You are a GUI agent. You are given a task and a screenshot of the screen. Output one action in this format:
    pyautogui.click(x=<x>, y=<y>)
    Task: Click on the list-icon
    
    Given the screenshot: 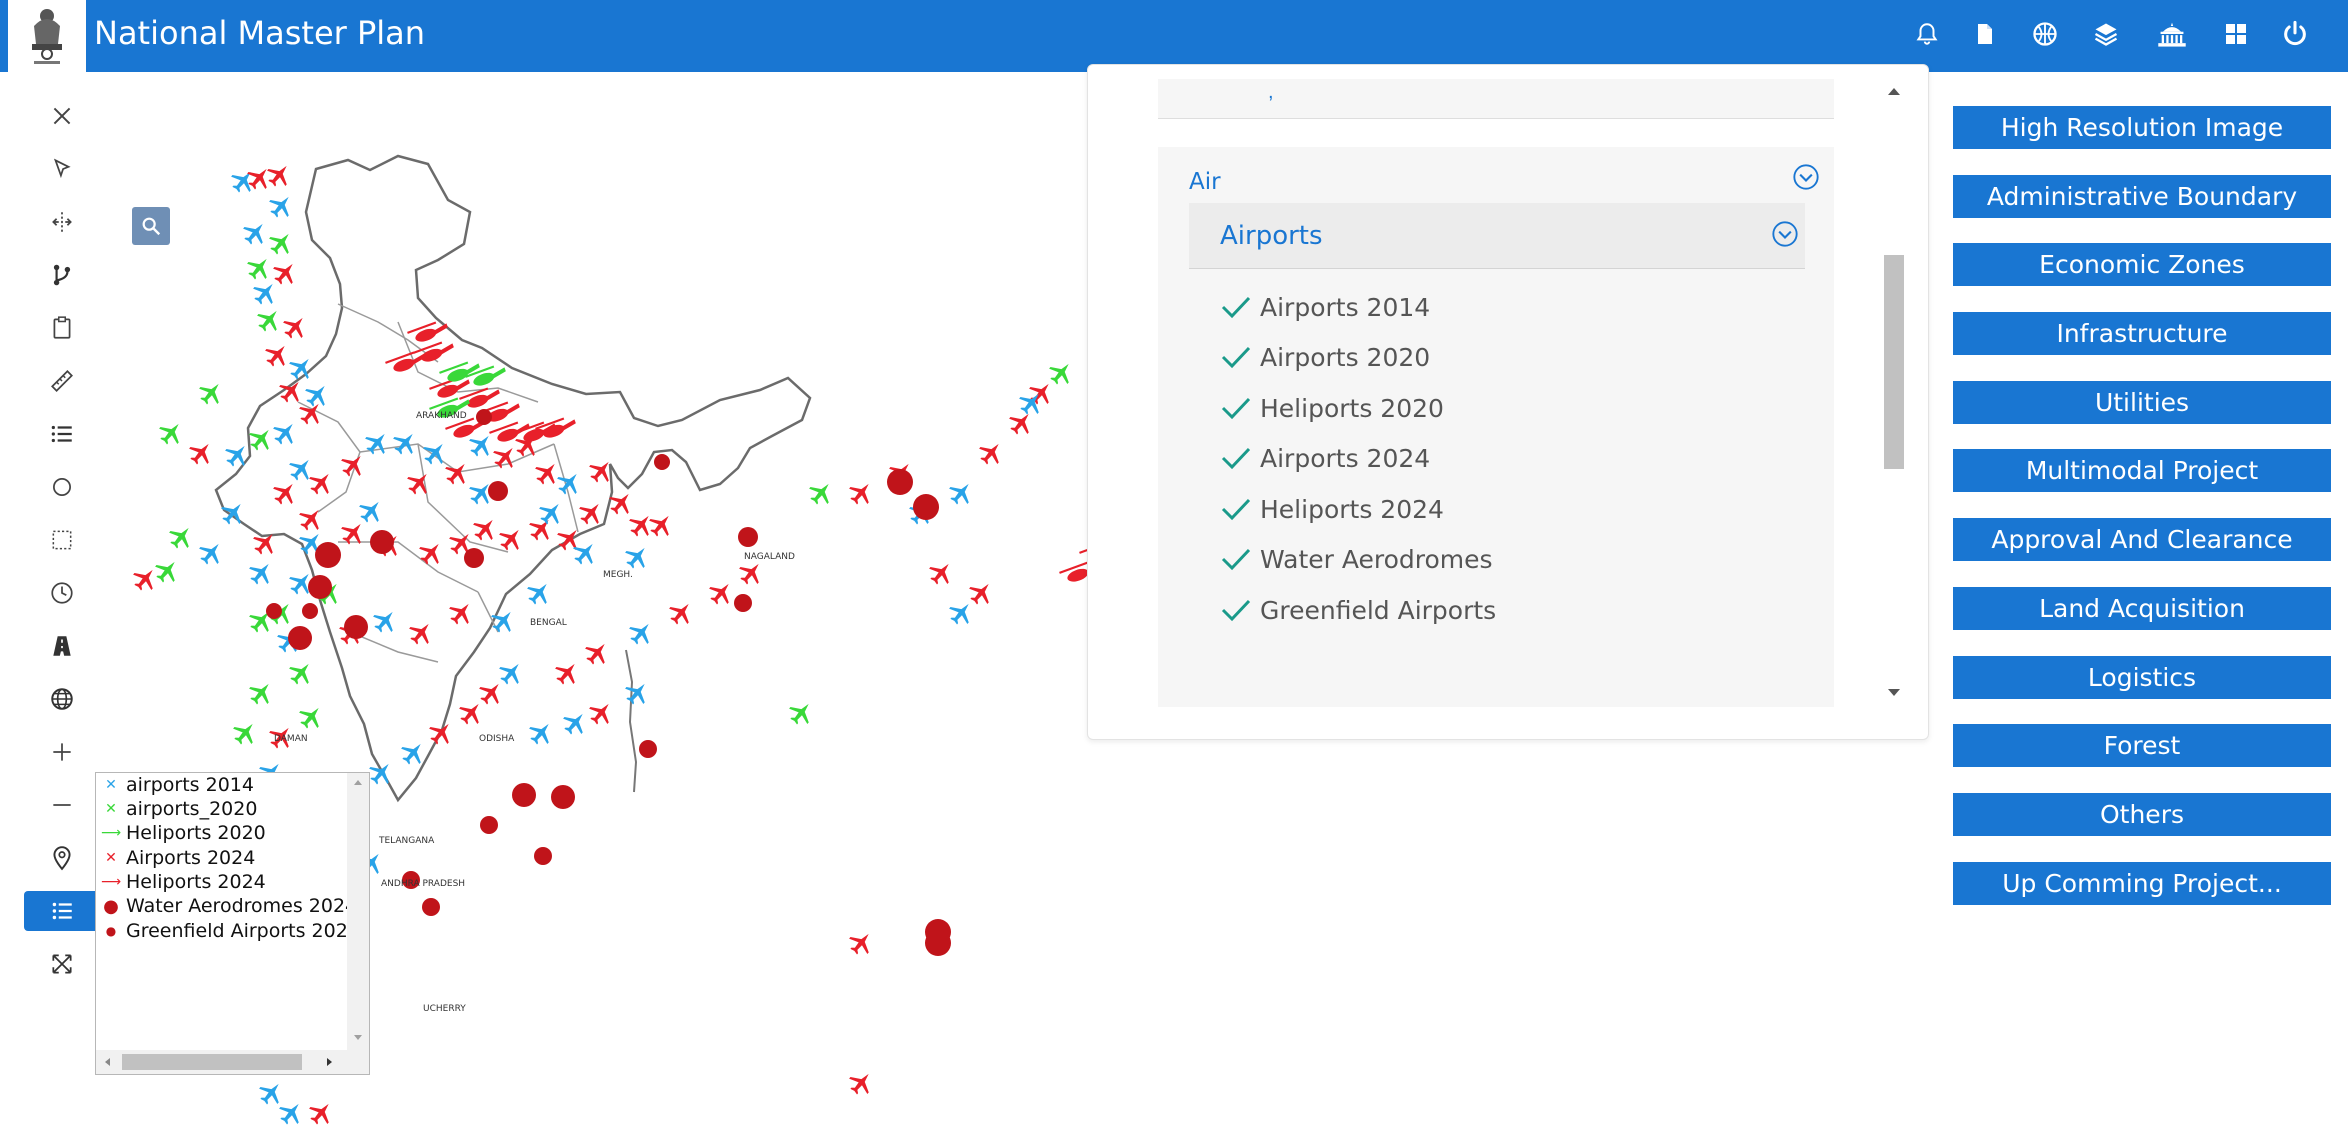 What is the action you would take?
    pyautogui.click(x=62, y=434)
    